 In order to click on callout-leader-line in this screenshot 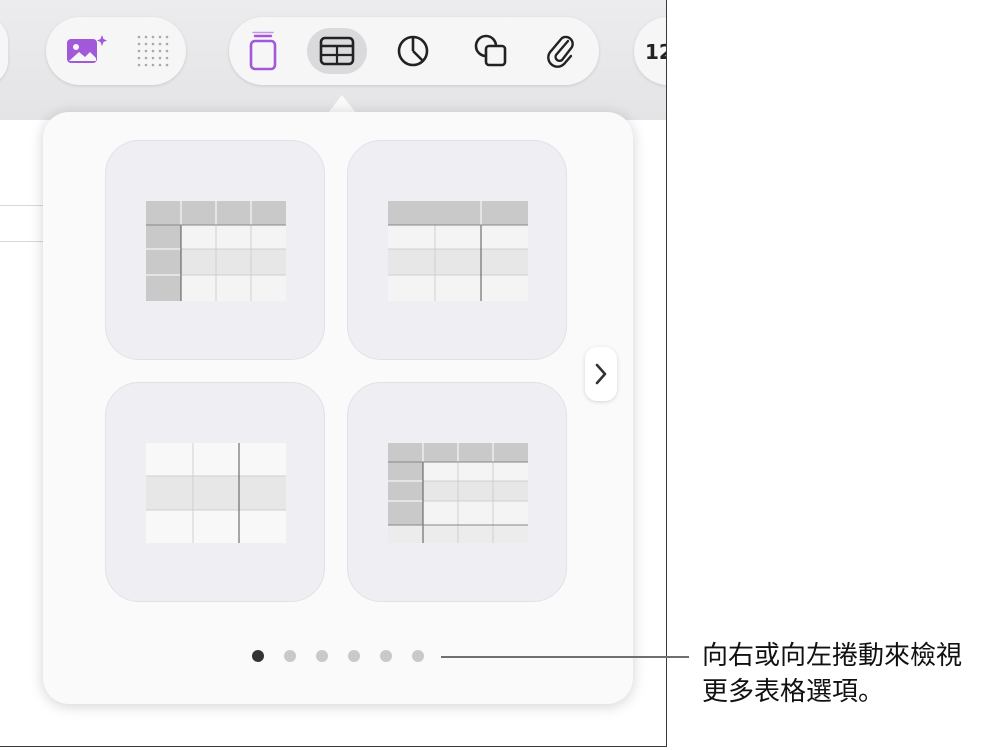, I will do `click(565, 657)`.